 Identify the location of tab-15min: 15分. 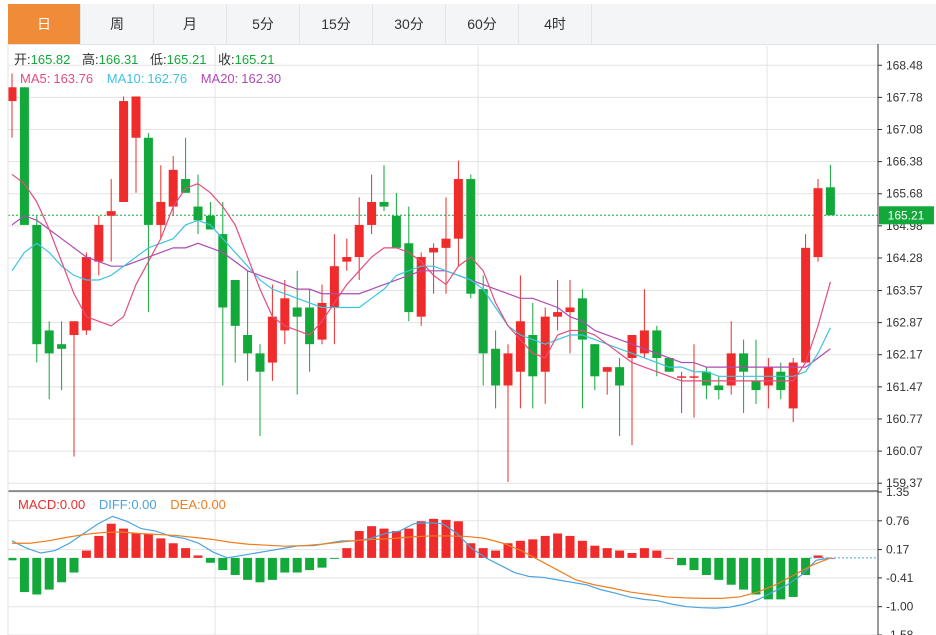
(336, 24).